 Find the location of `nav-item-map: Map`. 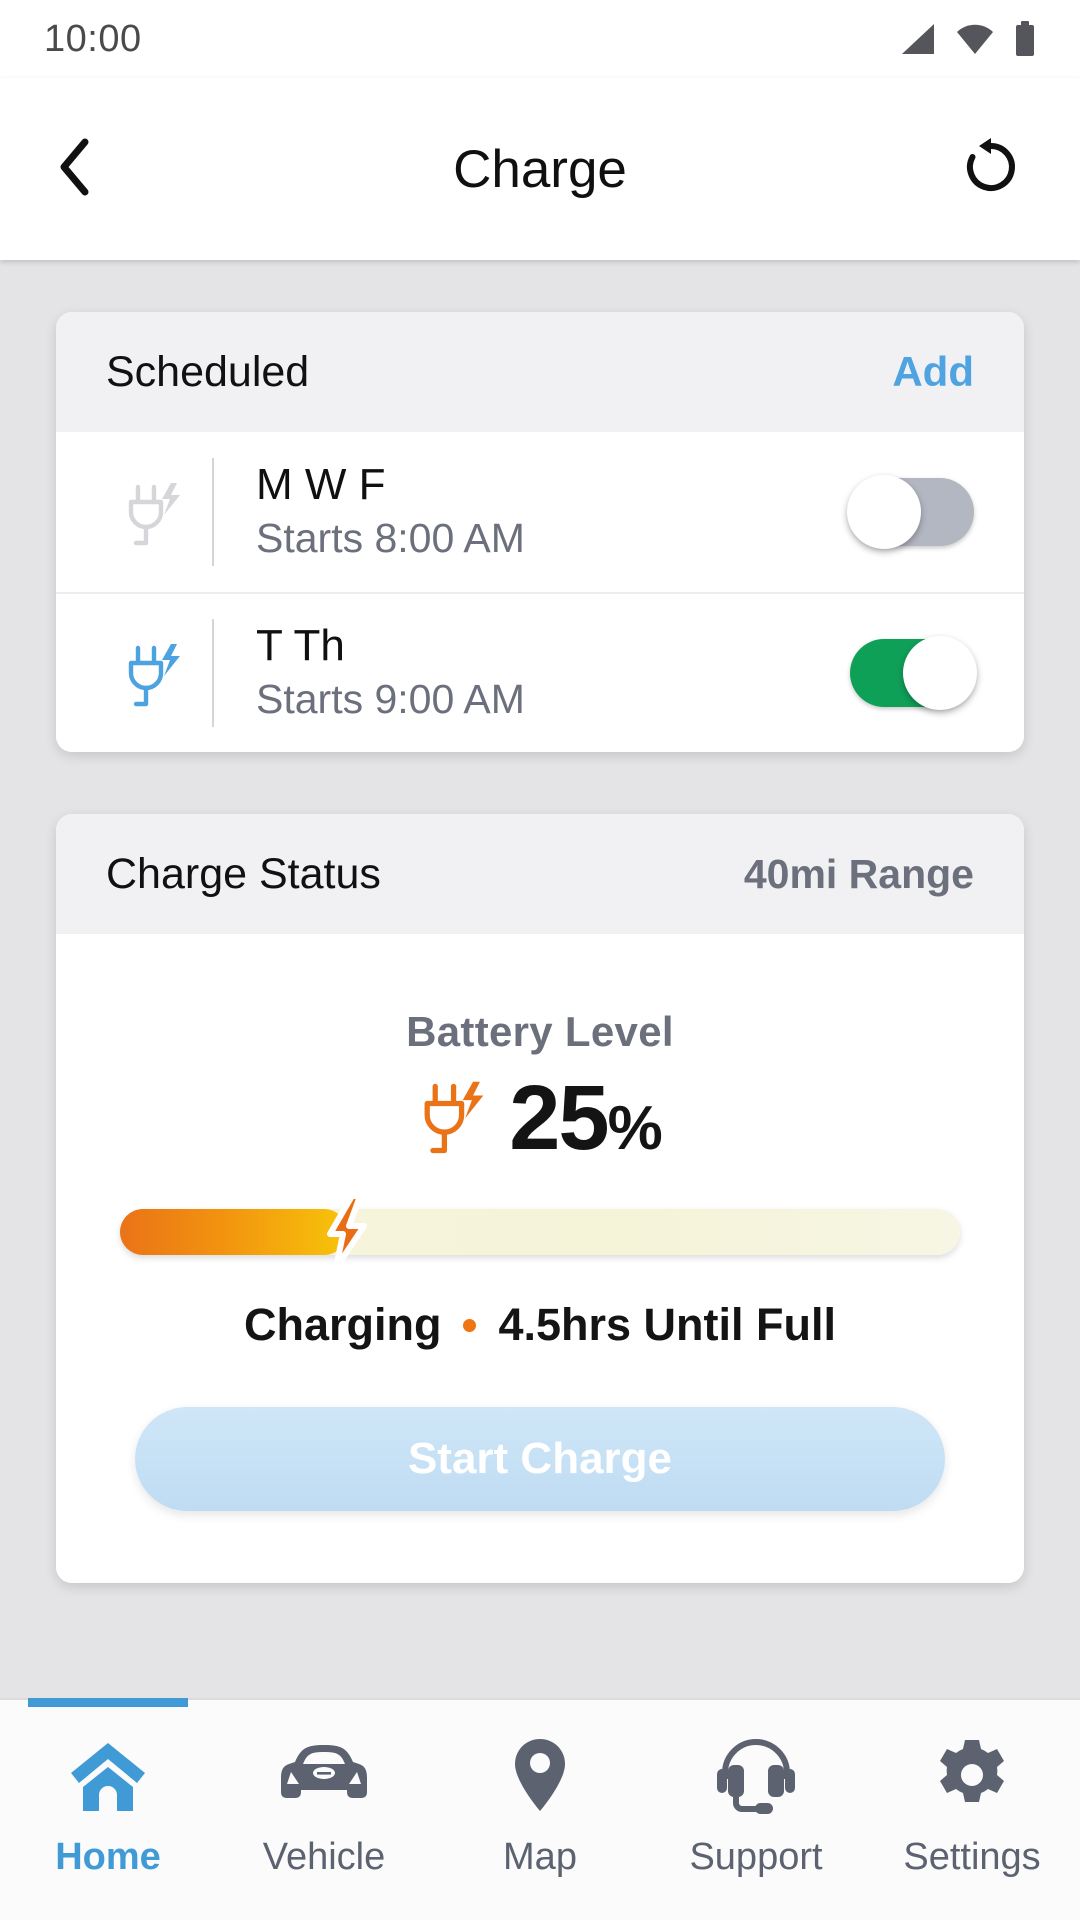

nav-item-map: Map is located at coordinates (540, 1810).